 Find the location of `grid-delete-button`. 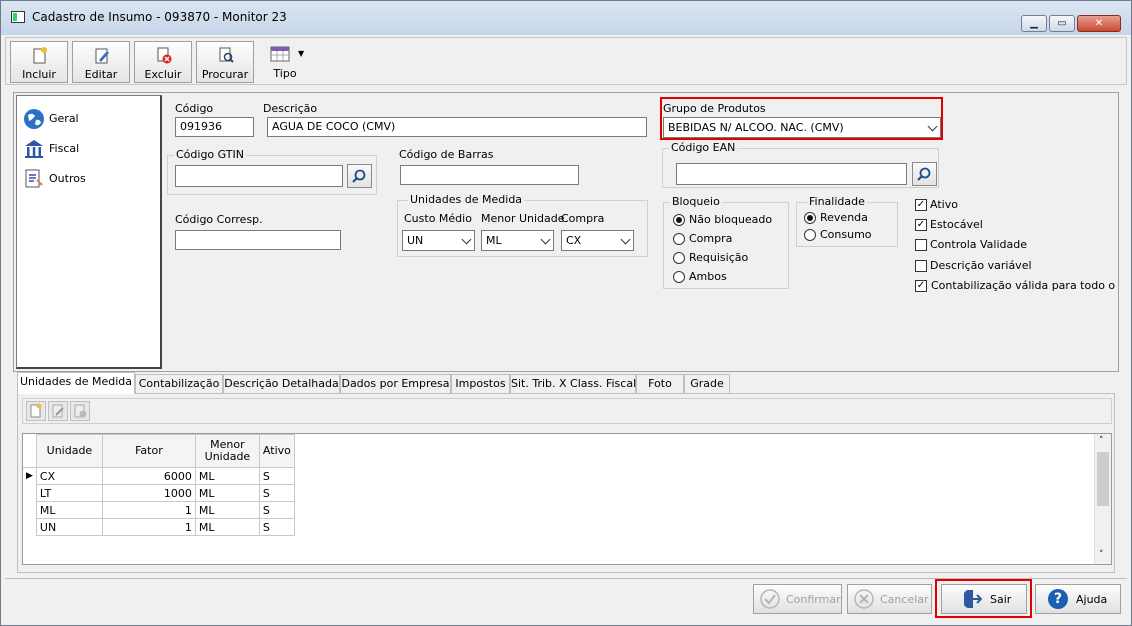

grid-delete-button is located at coordinates (80, 411).